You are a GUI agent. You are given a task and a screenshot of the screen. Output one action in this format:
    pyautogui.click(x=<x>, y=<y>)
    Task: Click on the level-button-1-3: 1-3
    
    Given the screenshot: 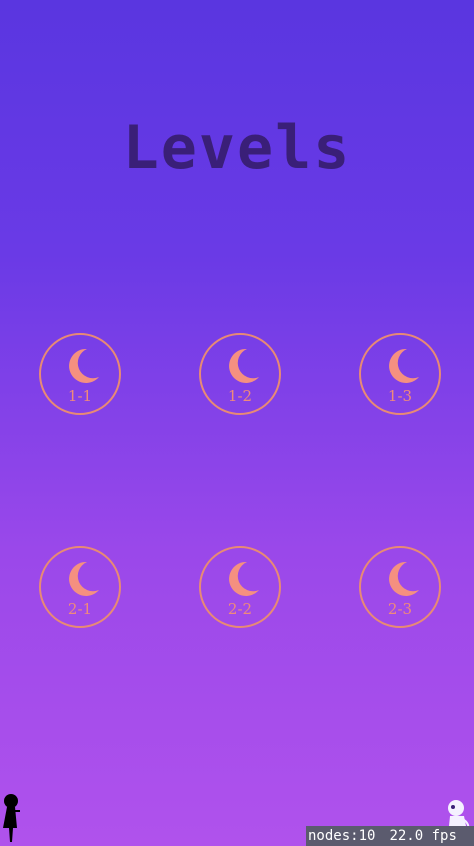 What is the action you would take?
    pyautogui.click(x=400, y=374)
    